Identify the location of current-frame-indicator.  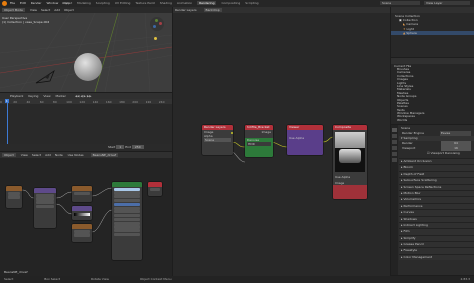
(7, 121).